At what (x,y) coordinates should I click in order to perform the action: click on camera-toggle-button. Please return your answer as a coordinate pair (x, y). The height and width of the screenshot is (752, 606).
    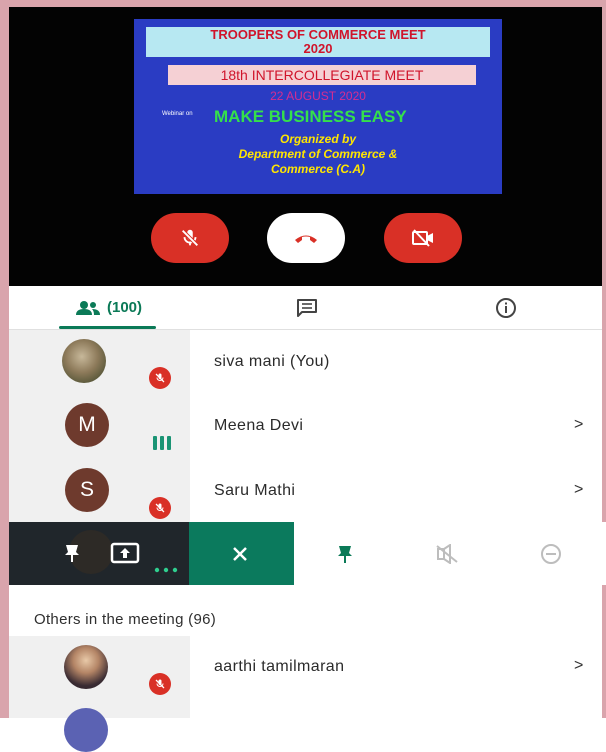
    Looking at the image, I should click on (423, 238).